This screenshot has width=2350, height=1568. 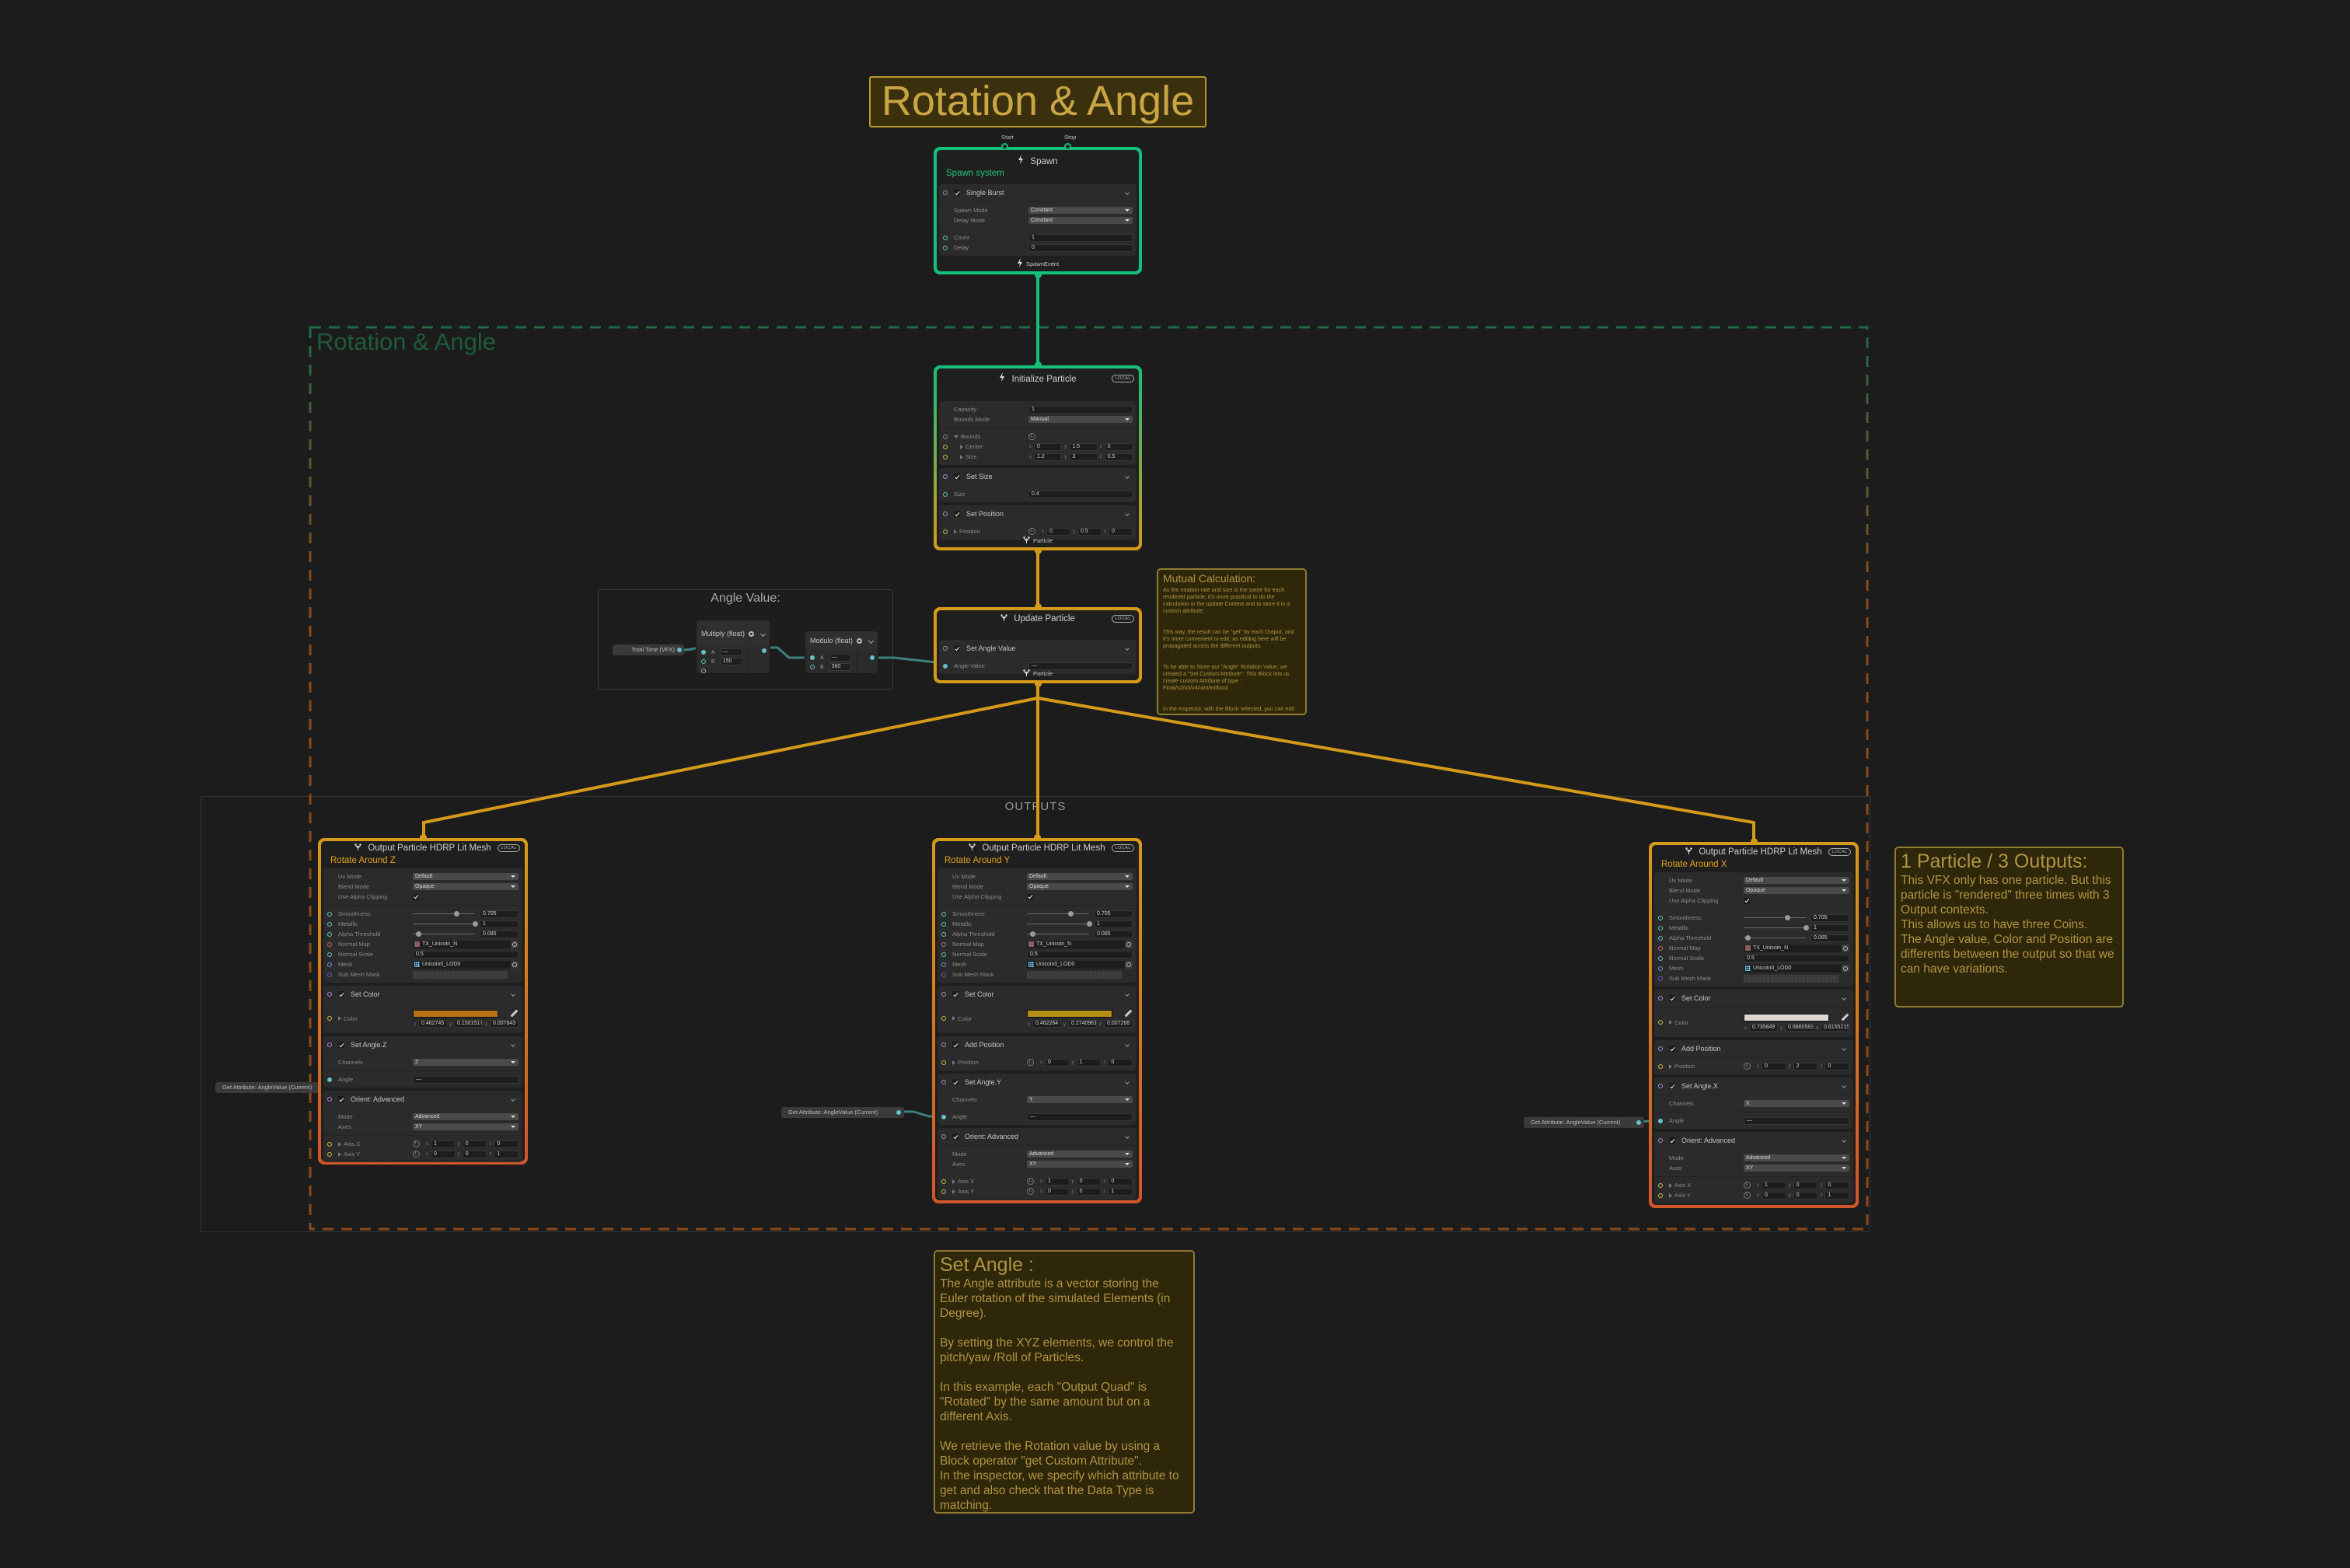 I want to click on block-header: Set Color, so click(x=1754, y=999).